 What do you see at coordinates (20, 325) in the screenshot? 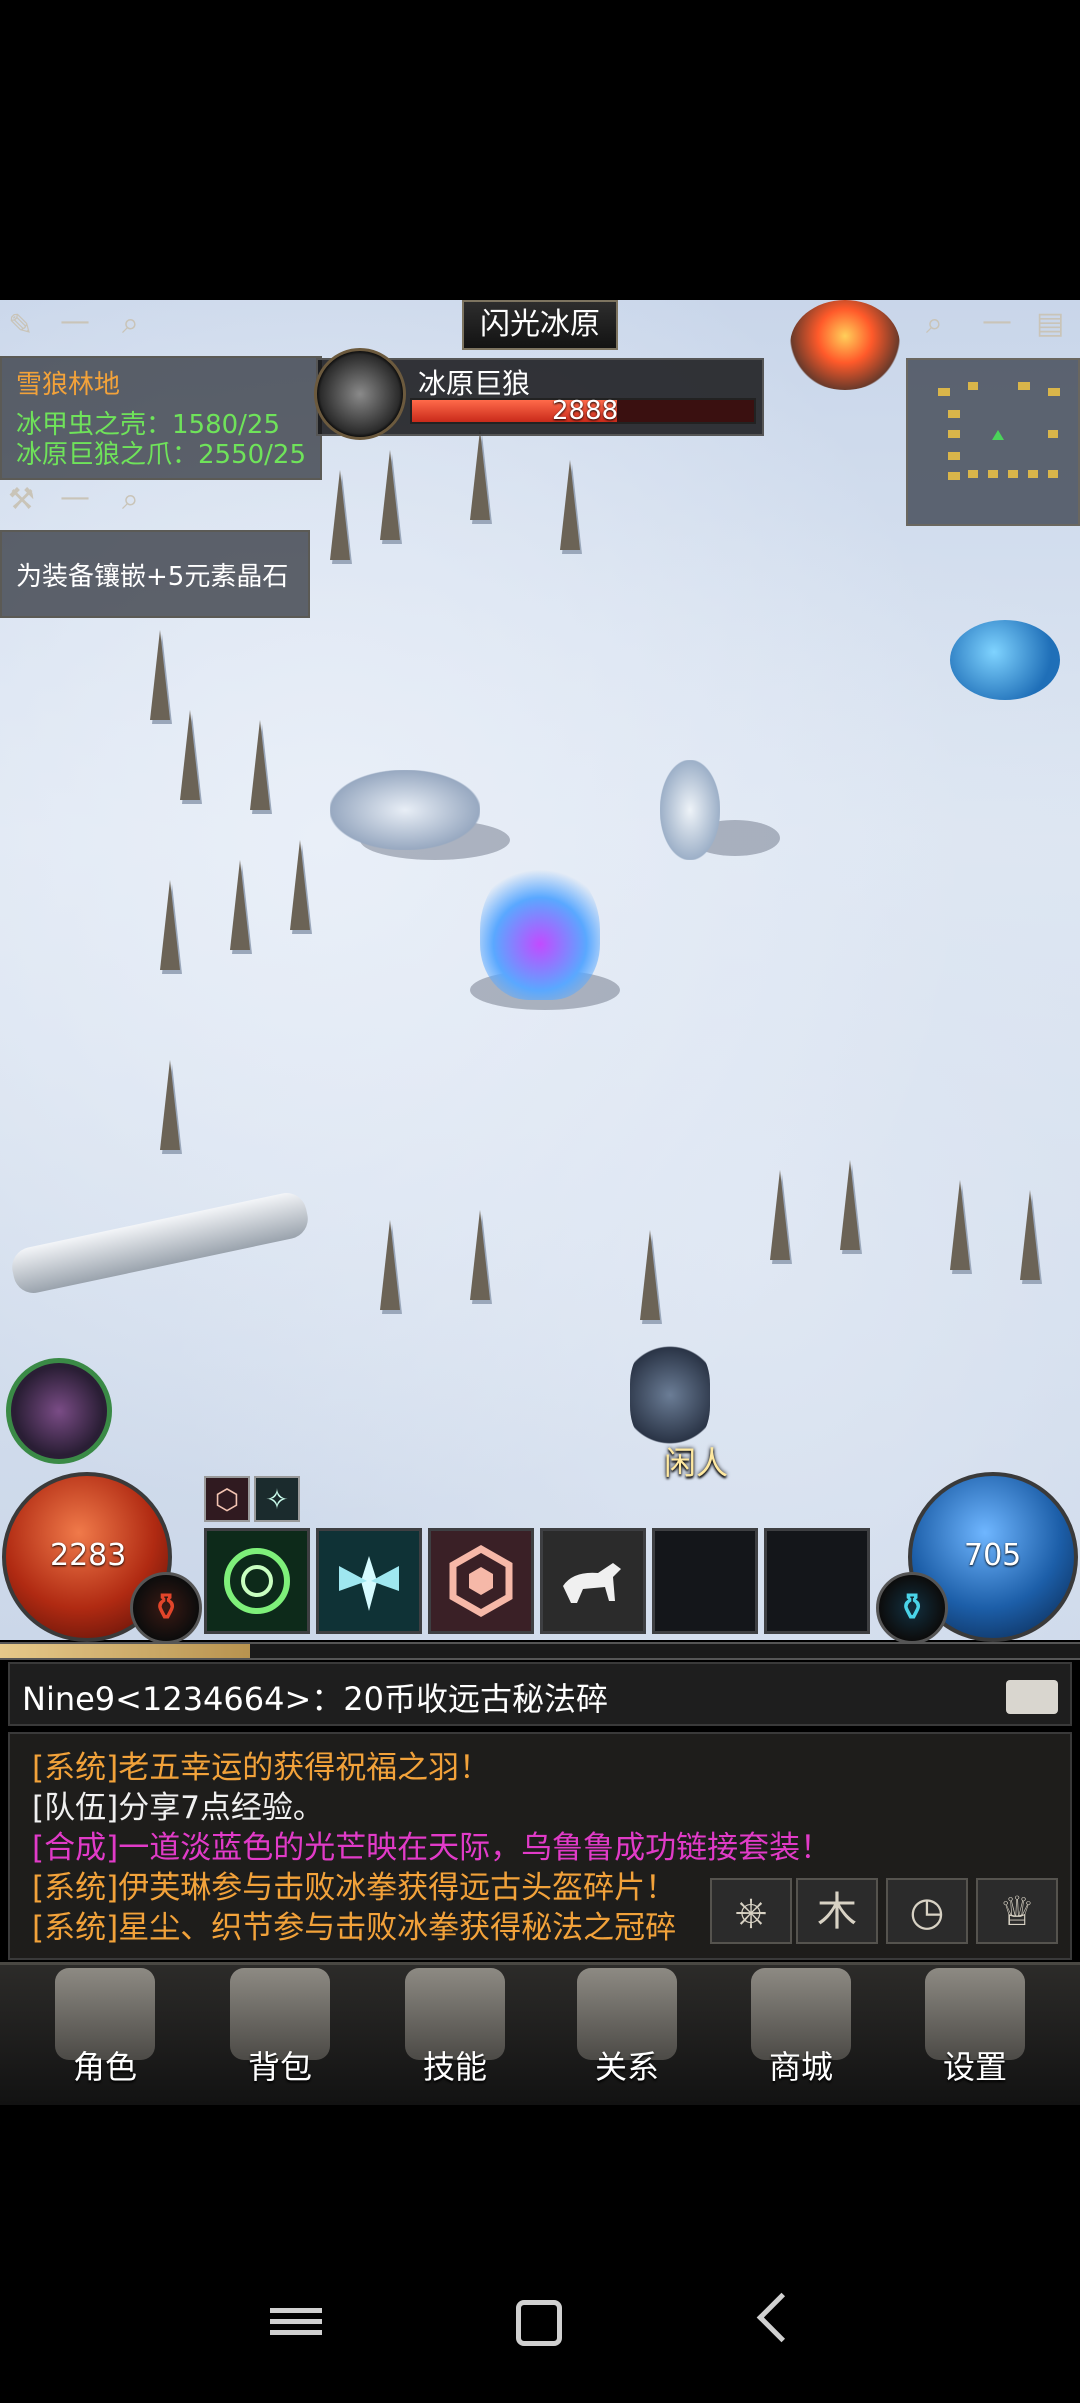
I see `leaf-icon: ✎` at bounding box center [20, 325].